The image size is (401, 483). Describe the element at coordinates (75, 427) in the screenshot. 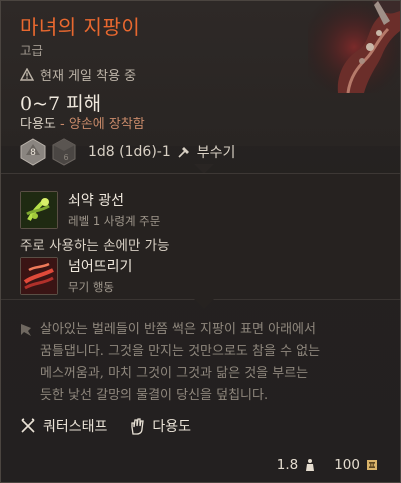

I see `tag-label: 쿼터스태프` at that location.